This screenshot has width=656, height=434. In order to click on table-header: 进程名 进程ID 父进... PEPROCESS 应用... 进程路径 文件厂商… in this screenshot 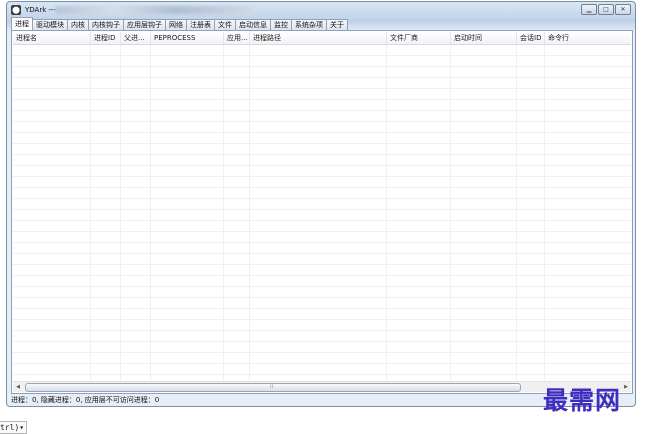, I will do `click(322, 38)`.